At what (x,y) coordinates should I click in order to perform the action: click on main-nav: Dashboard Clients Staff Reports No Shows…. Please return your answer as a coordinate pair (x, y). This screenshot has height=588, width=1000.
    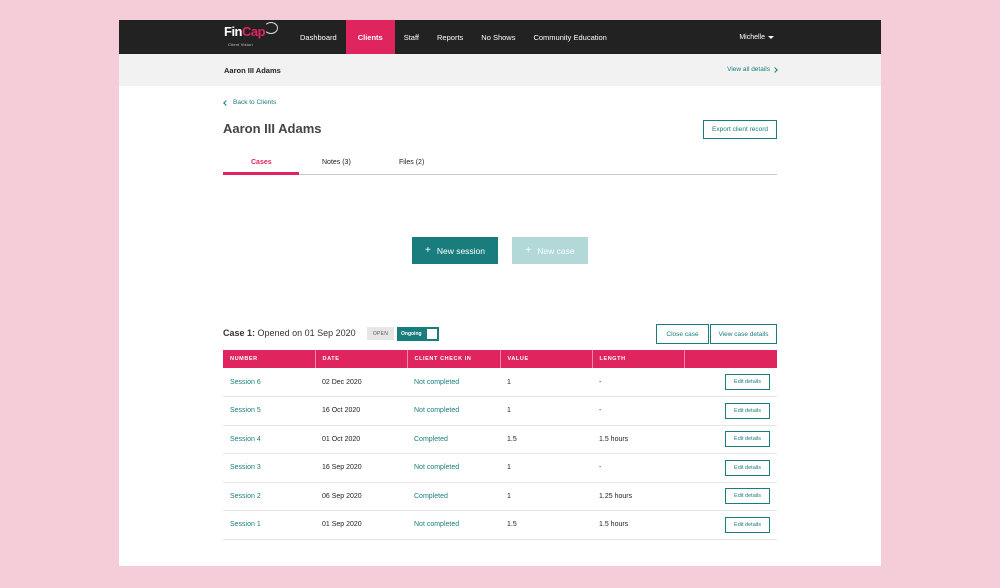
    Looking at the image, I should click on (453, 37).